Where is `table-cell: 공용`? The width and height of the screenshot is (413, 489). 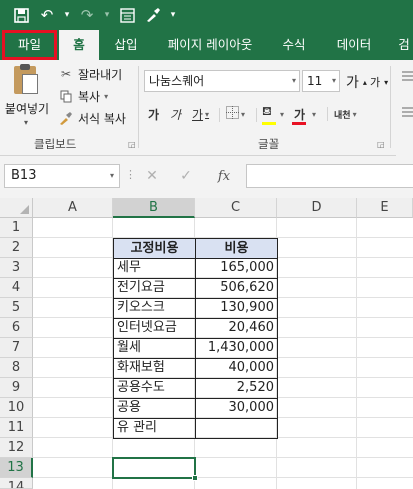
table-cell: 공용 is located at coordinates (154, 408).